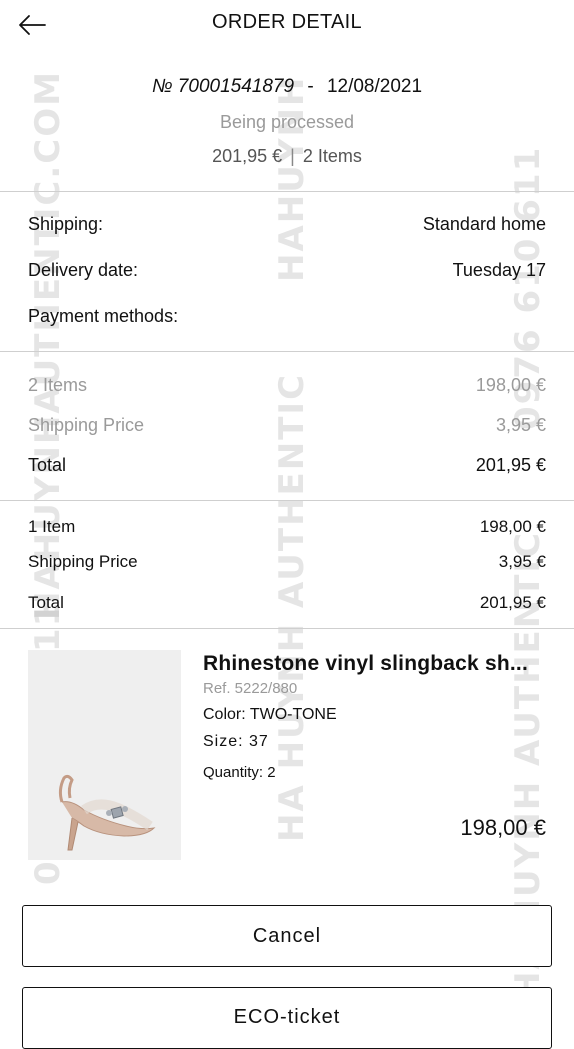  I want to click on product-image, so click(104, 755).